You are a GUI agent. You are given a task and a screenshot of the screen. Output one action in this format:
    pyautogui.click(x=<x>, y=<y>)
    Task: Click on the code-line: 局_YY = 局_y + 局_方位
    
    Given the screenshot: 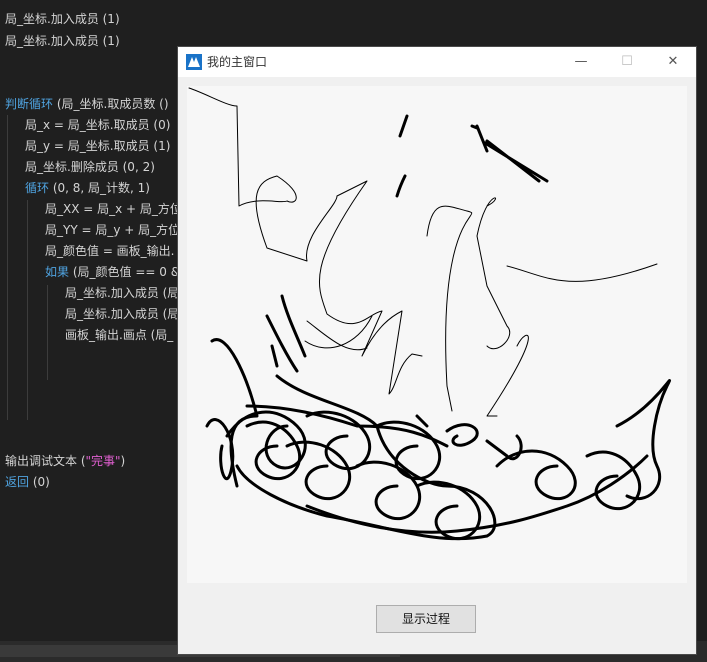 What is the action you would take?
    pyautogui.click(x=112, y=230)
    